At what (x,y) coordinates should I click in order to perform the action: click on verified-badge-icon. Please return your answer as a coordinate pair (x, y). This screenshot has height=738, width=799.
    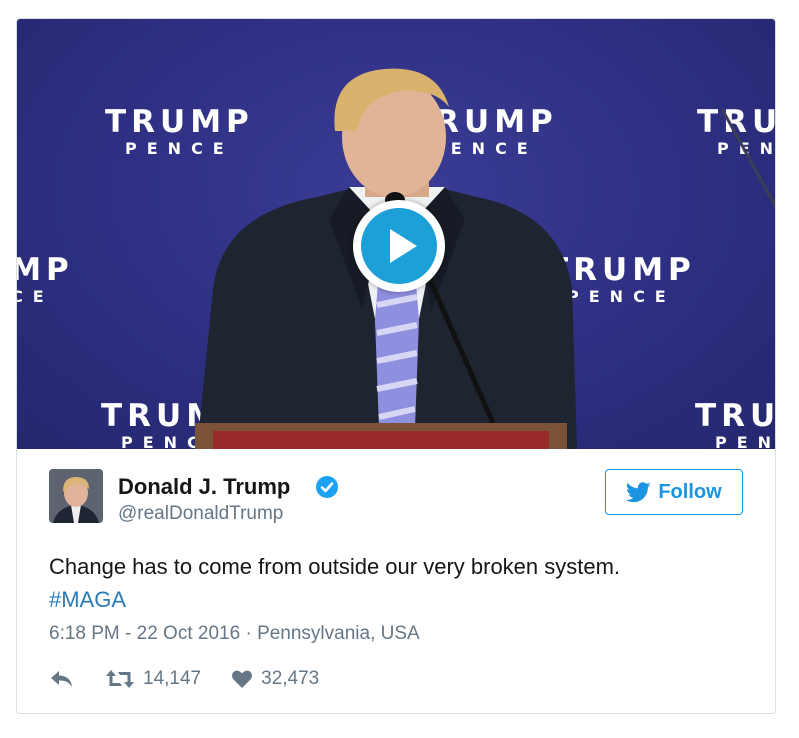
    Looking at the image, I should click on (327, 487).